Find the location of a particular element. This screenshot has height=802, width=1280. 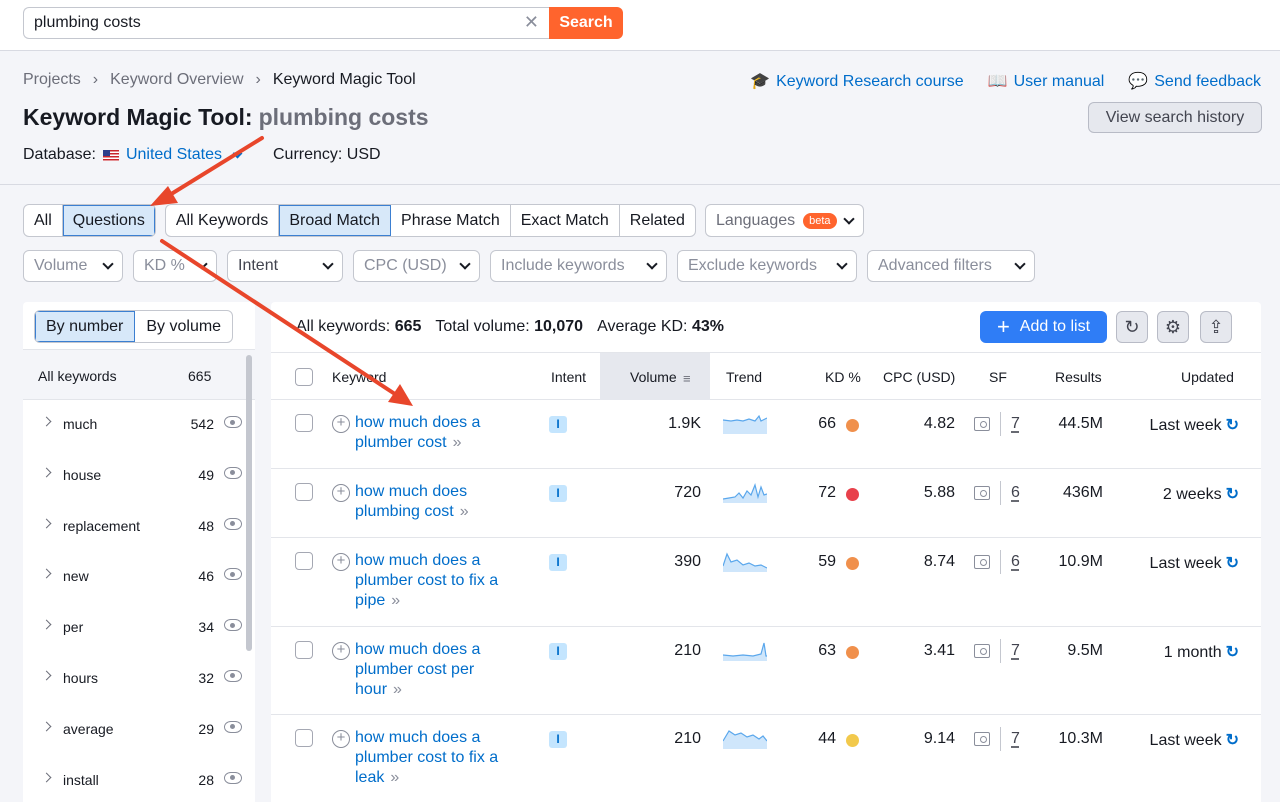

by-number-toggle: By number is located at coordinates (85, 326).